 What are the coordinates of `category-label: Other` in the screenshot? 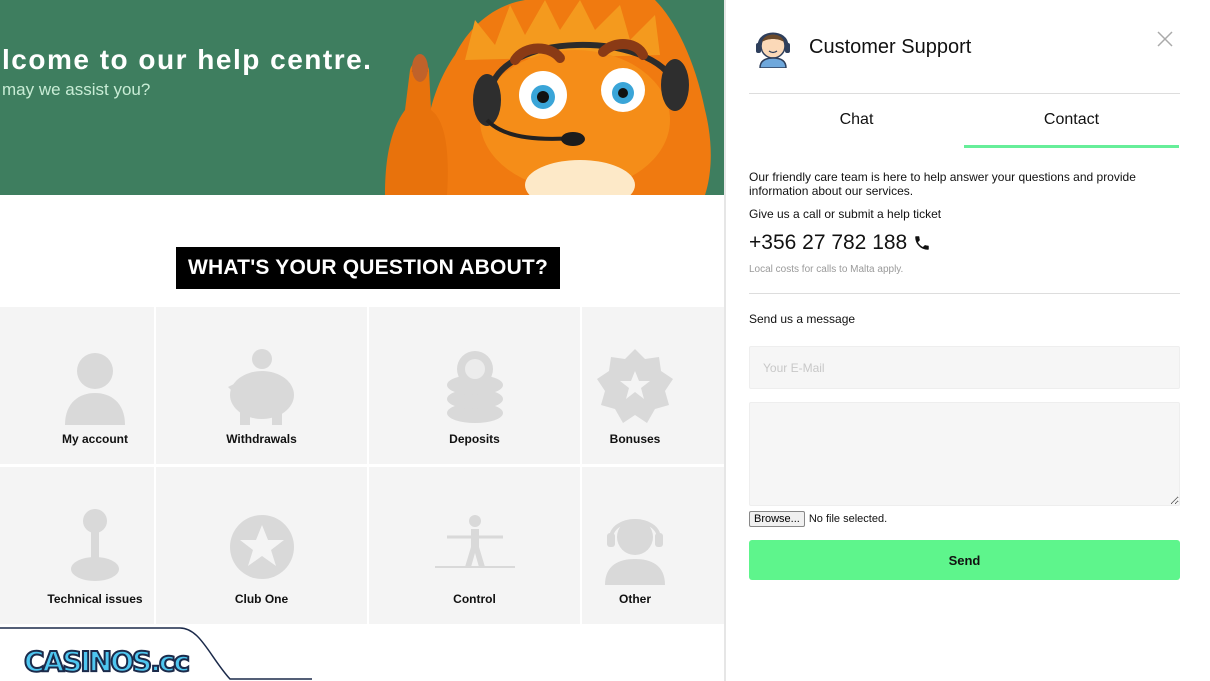 It's located at (634, 599).